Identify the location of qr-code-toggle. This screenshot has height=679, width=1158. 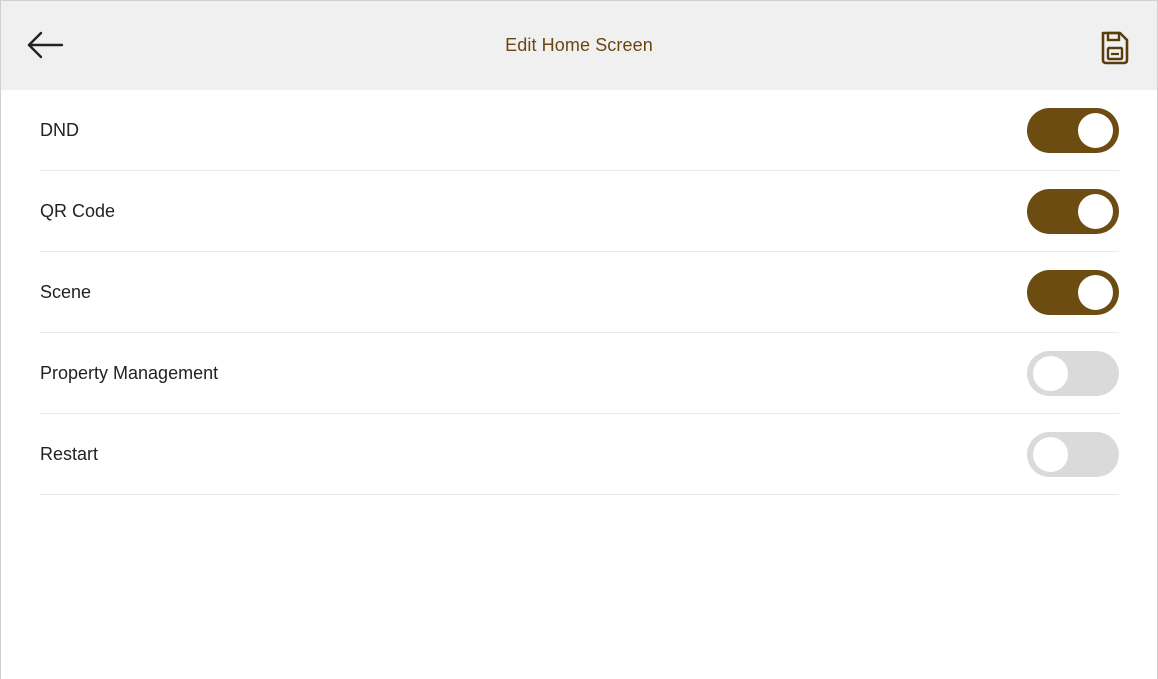
(1073, 211).